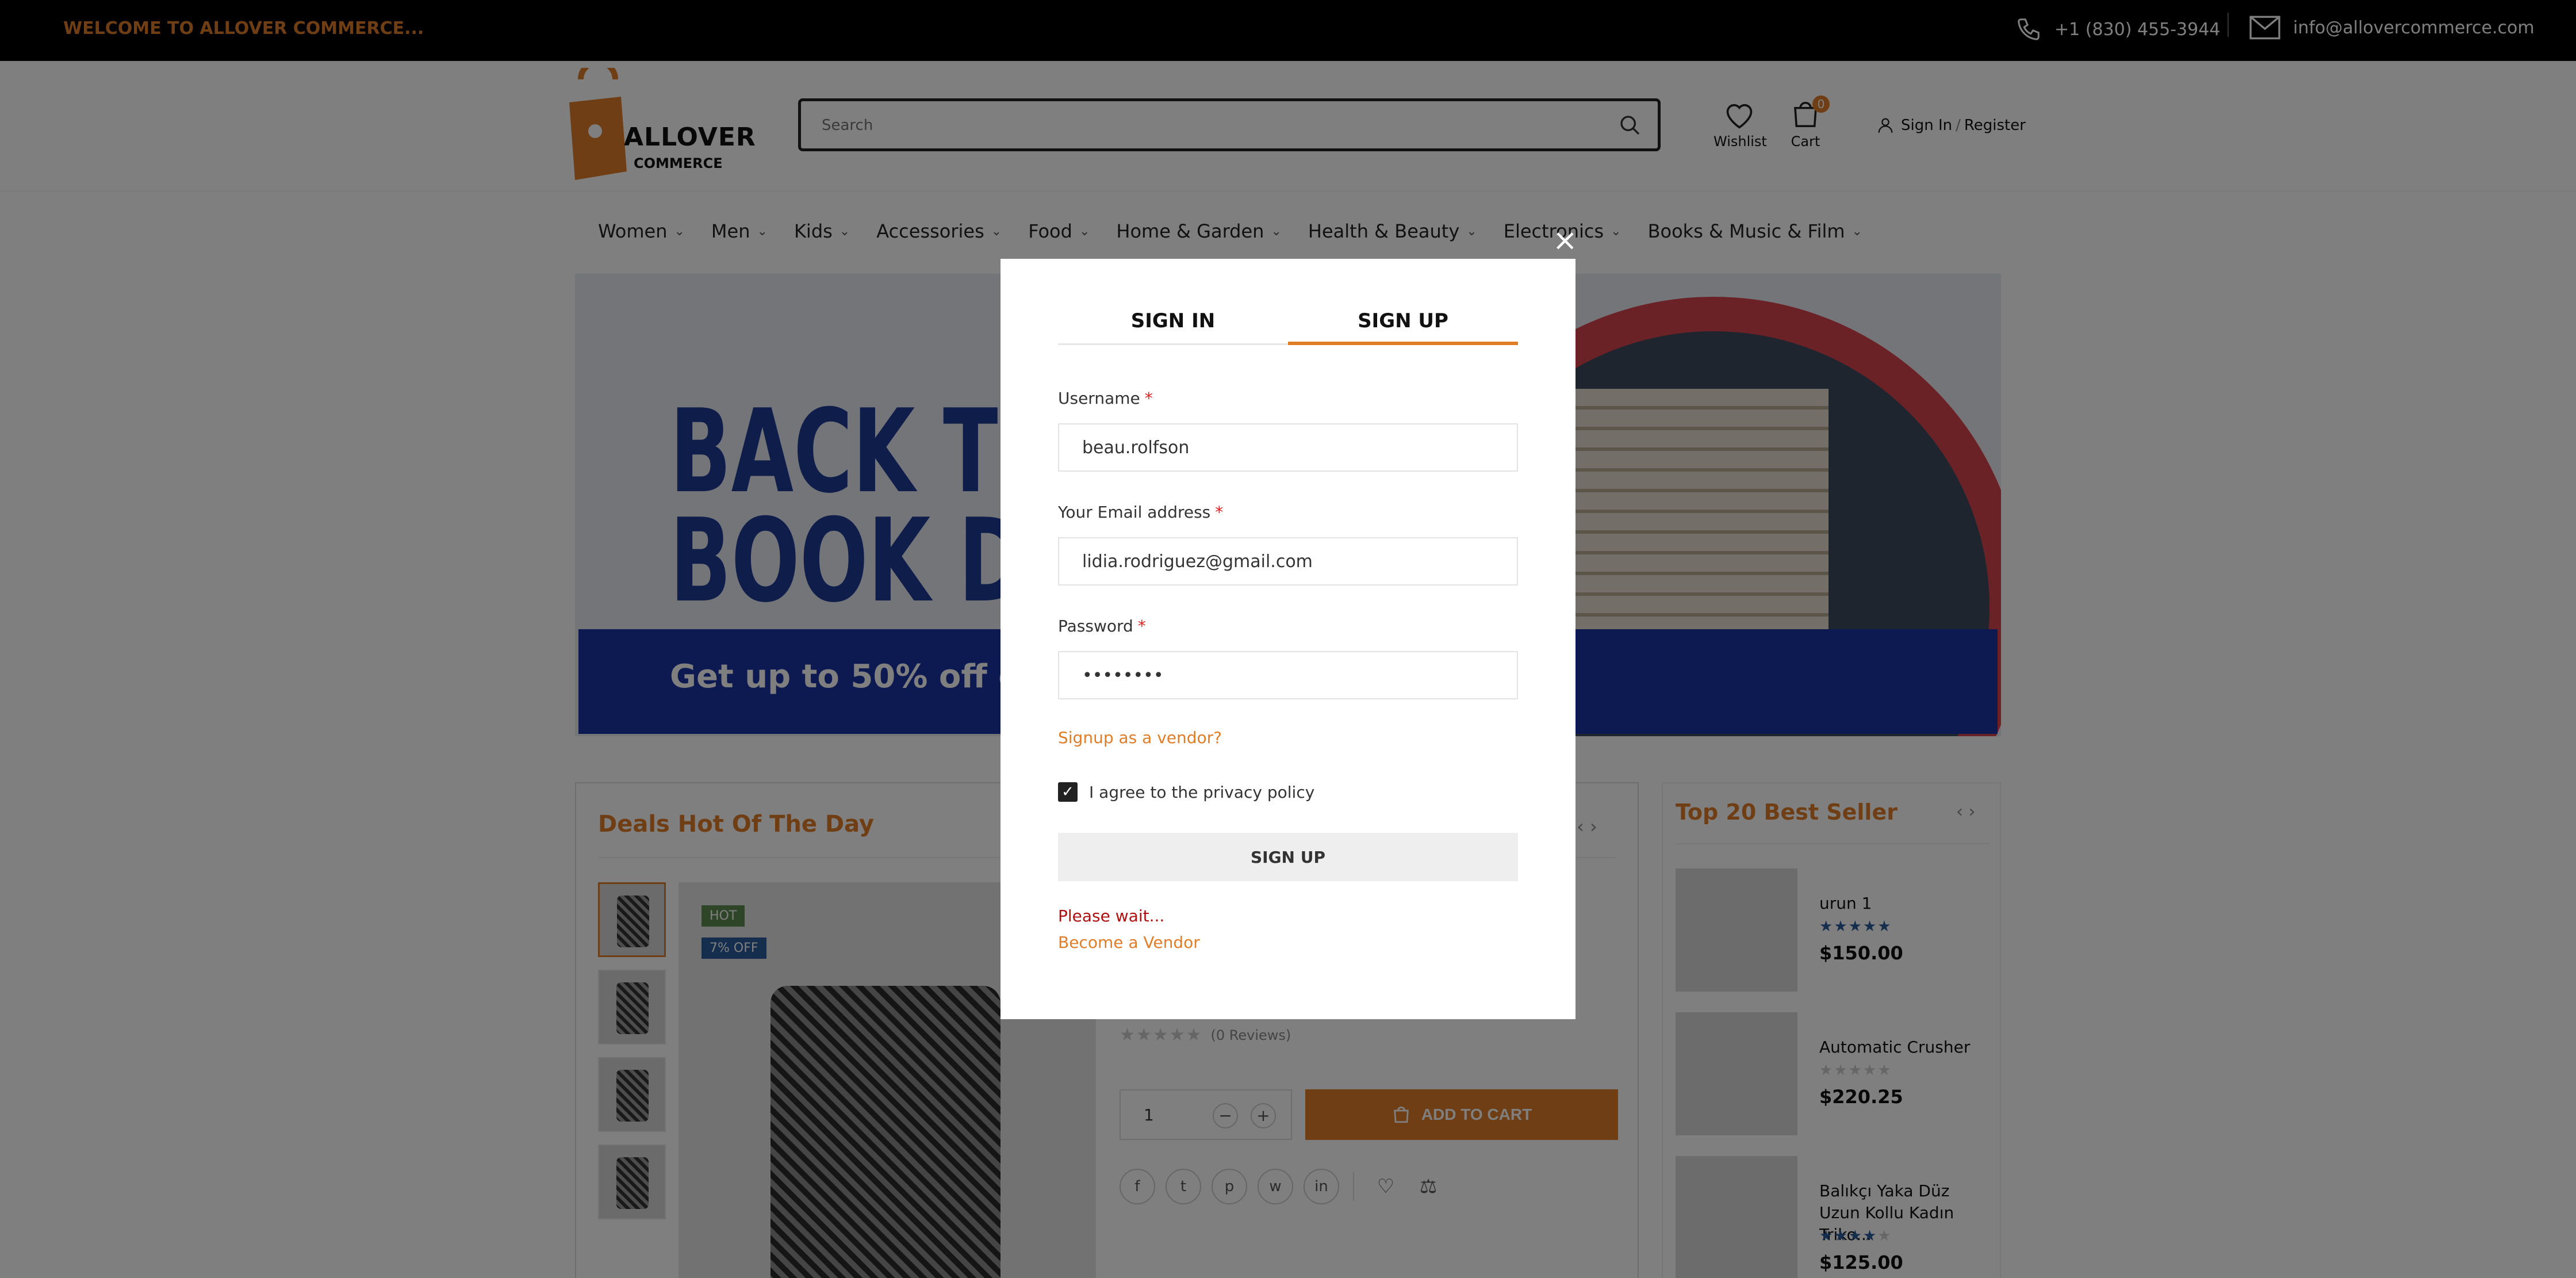 The image size is (2576, 1278). Describe the element at coordinates (1129, 942) in the screenshot. I see `become-vendor-link: Become a Vendor` at that location.